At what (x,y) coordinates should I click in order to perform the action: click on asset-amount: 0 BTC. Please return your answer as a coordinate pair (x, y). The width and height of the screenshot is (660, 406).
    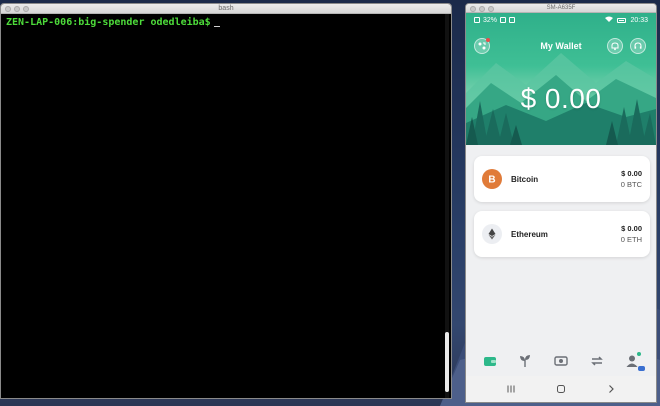
    Looking at the image, I should click on (631, 184).